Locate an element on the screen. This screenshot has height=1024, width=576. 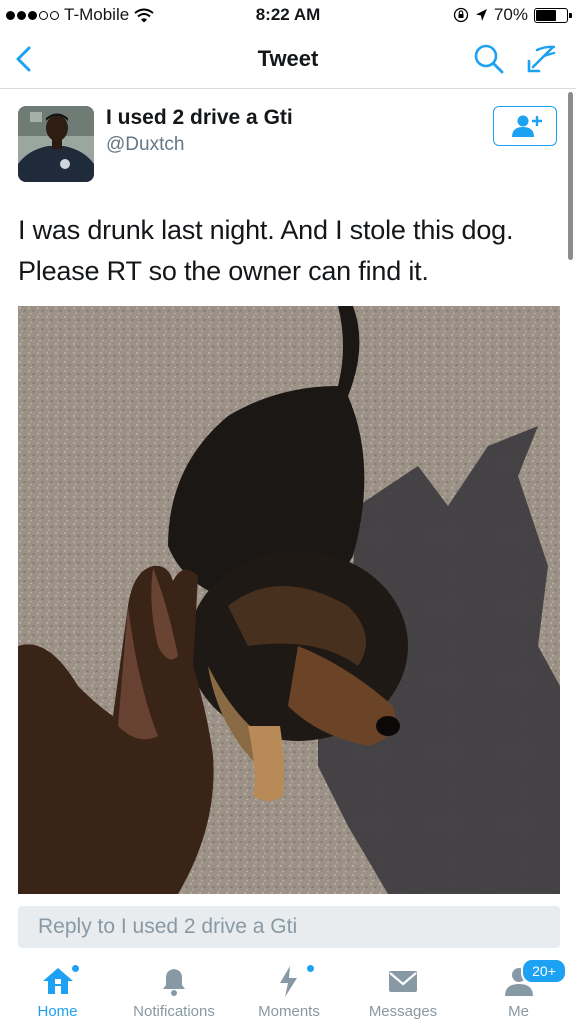
scrollbar is located at coordinates (570, 176).